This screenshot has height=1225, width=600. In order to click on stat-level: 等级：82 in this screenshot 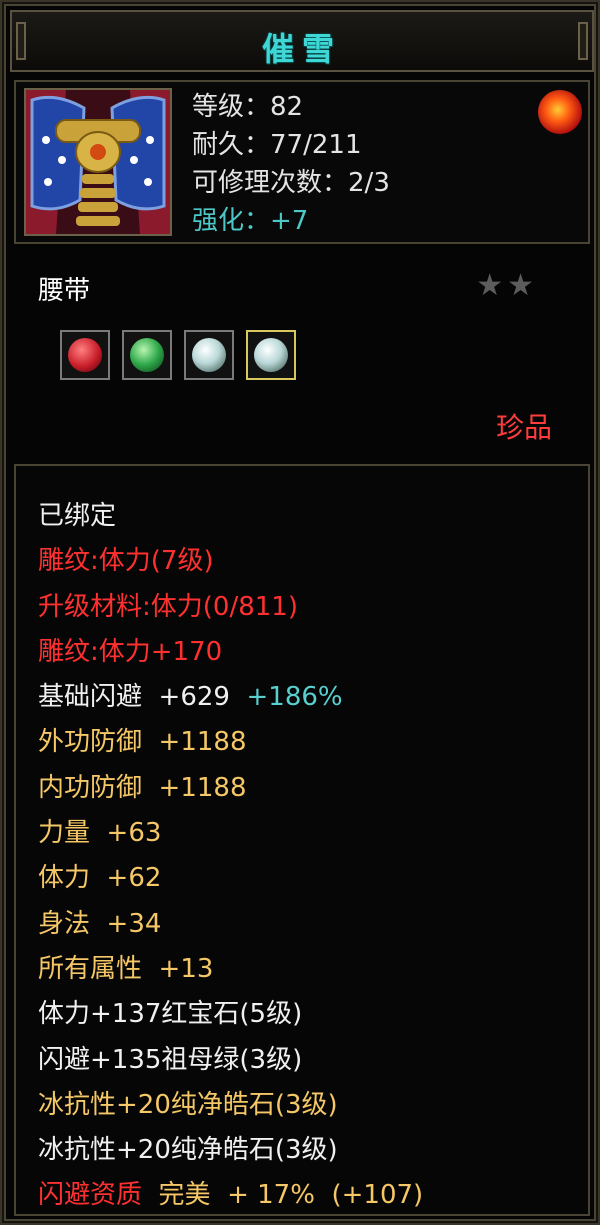, I will do `click(248, 107)`.